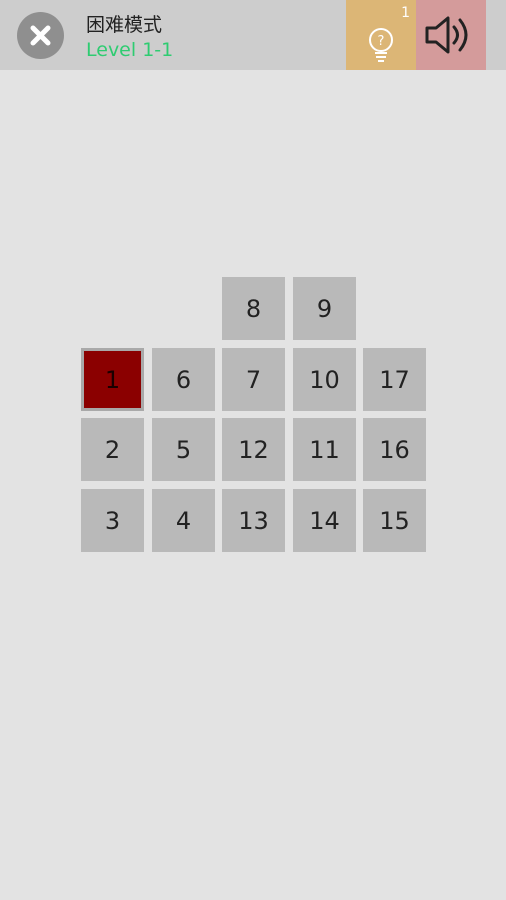  I want to click on puzzle-tile-15: 15, so click(394, 520).